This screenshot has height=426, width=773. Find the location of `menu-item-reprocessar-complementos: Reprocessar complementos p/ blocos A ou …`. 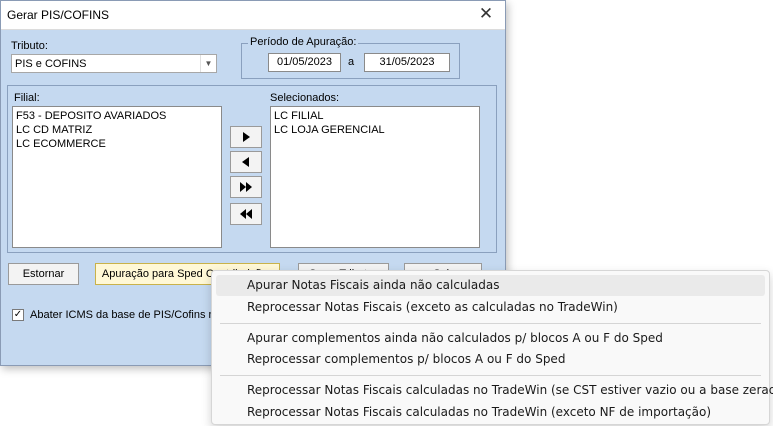

menu-item-reprocessar-complementos: Reprocessar complementos p/ blocos A ou … is located at coordinates (490, 359).